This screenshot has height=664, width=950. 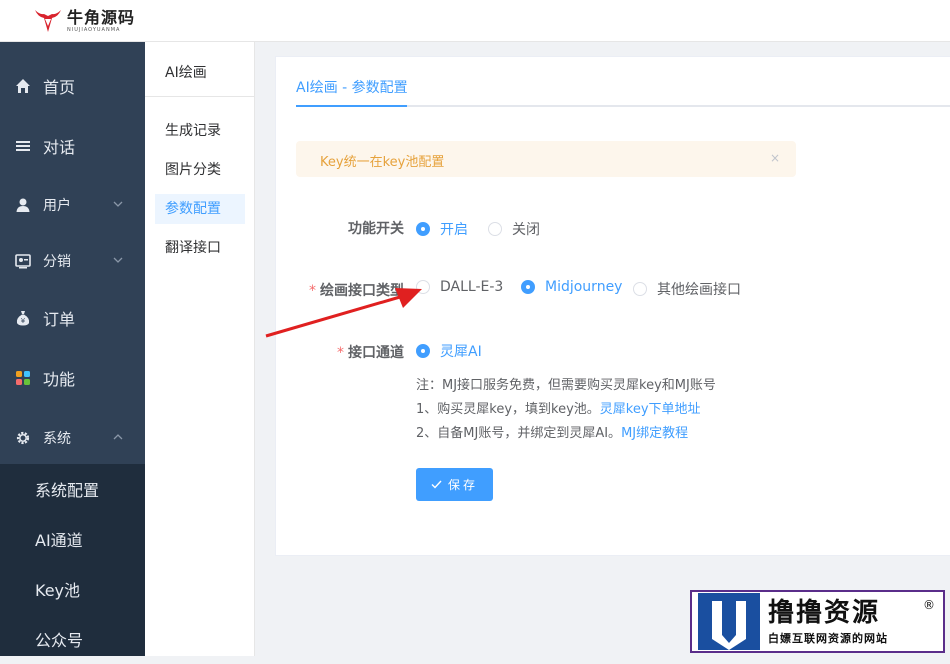 I want to click on radio-label: 关闭, so click(x=526, y=230).